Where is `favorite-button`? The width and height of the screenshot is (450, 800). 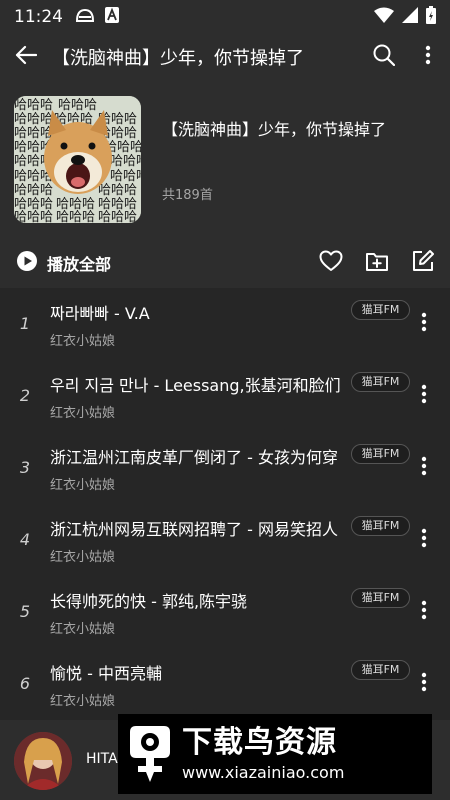 favorite-button is located at coordinates (331, 263).